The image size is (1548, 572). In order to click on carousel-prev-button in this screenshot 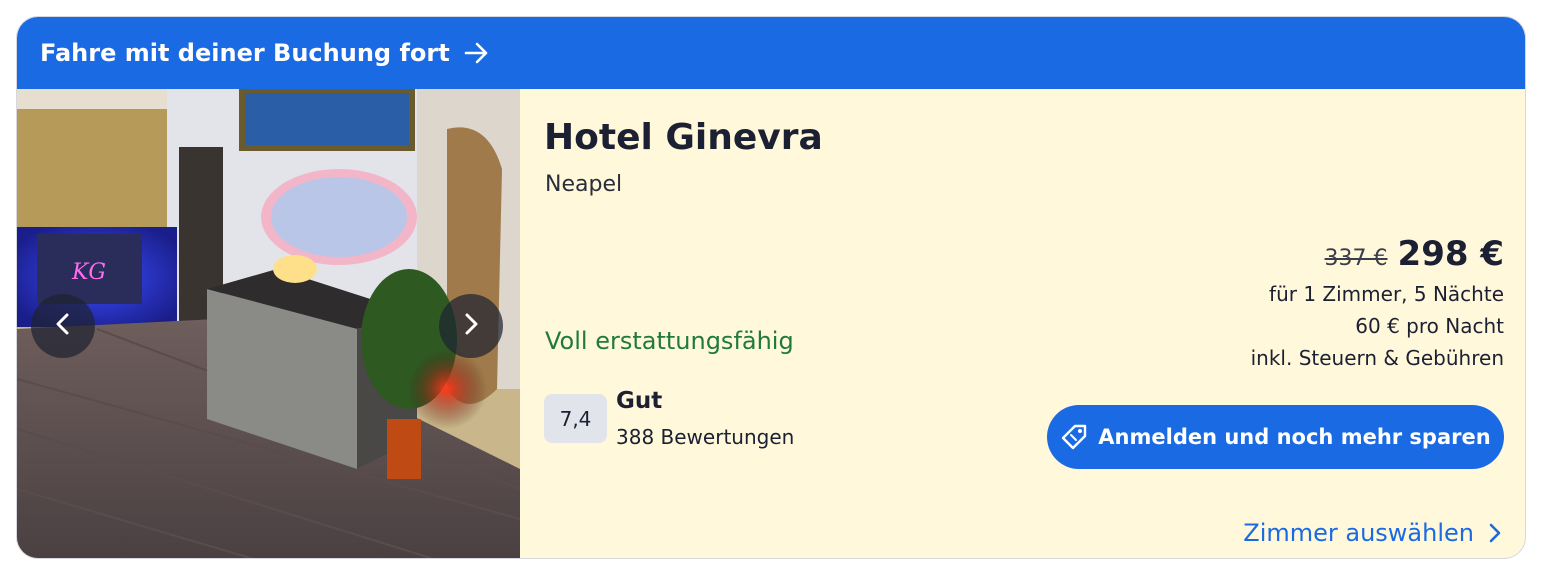, I will do `click(63, 326)`.